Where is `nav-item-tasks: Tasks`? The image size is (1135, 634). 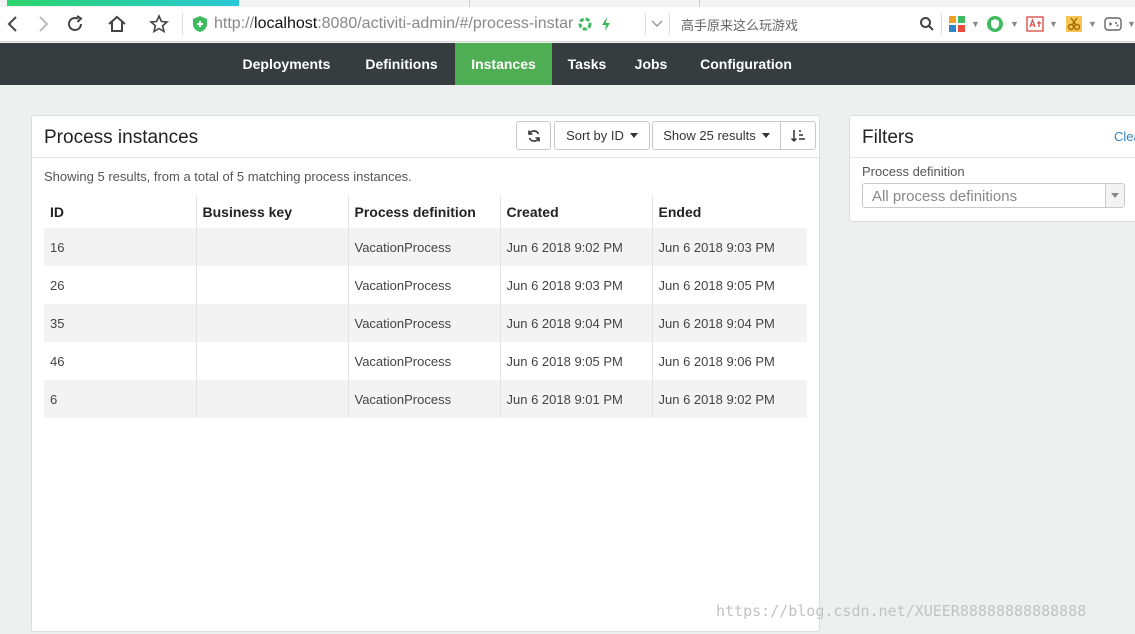 nav-item-tasks: Tasks is located at coordinates (587, 64).